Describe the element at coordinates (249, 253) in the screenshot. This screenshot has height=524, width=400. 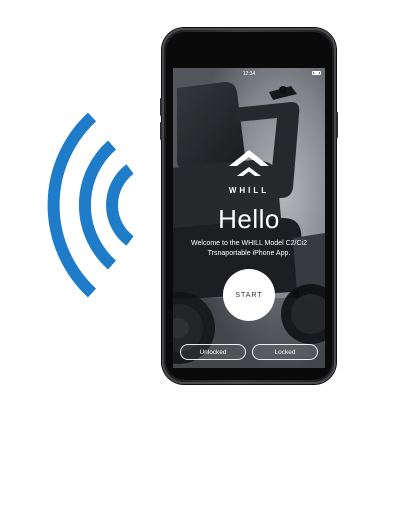
I see `welcome-line: Trsnaportable iPhone App.` at that location.